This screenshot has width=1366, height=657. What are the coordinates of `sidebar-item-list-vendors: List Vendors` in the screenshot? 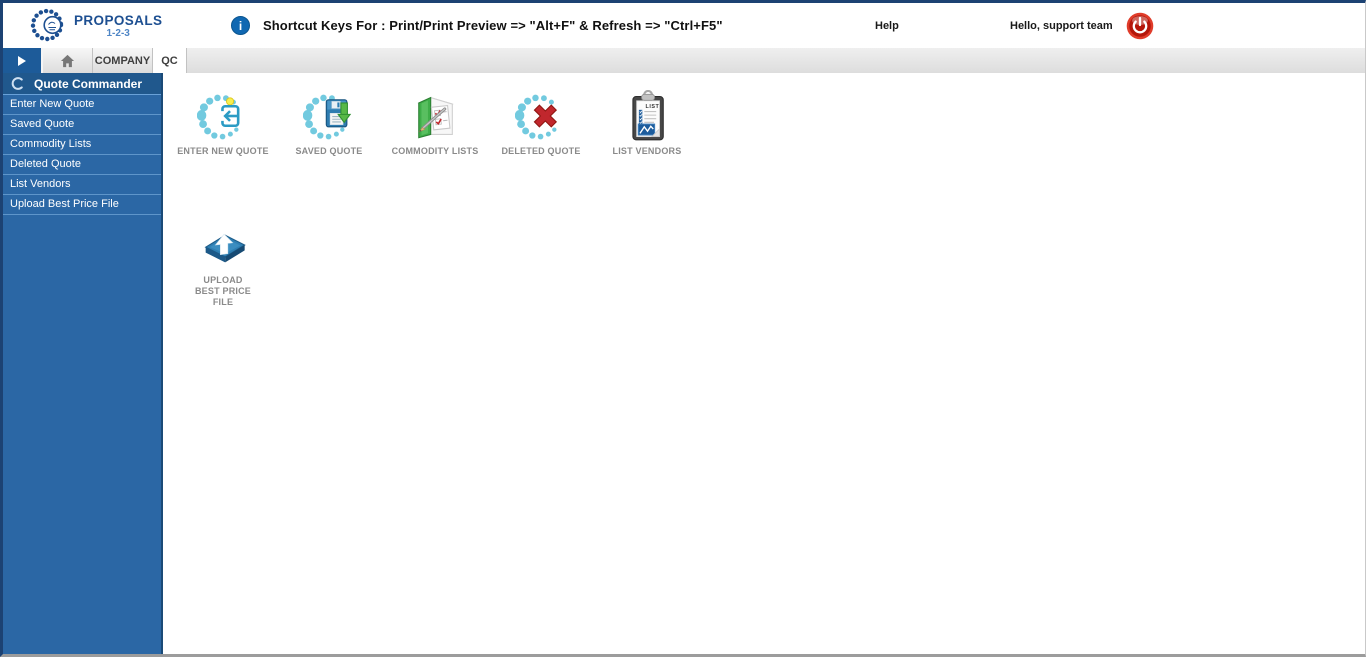 It's located at (82, 185).